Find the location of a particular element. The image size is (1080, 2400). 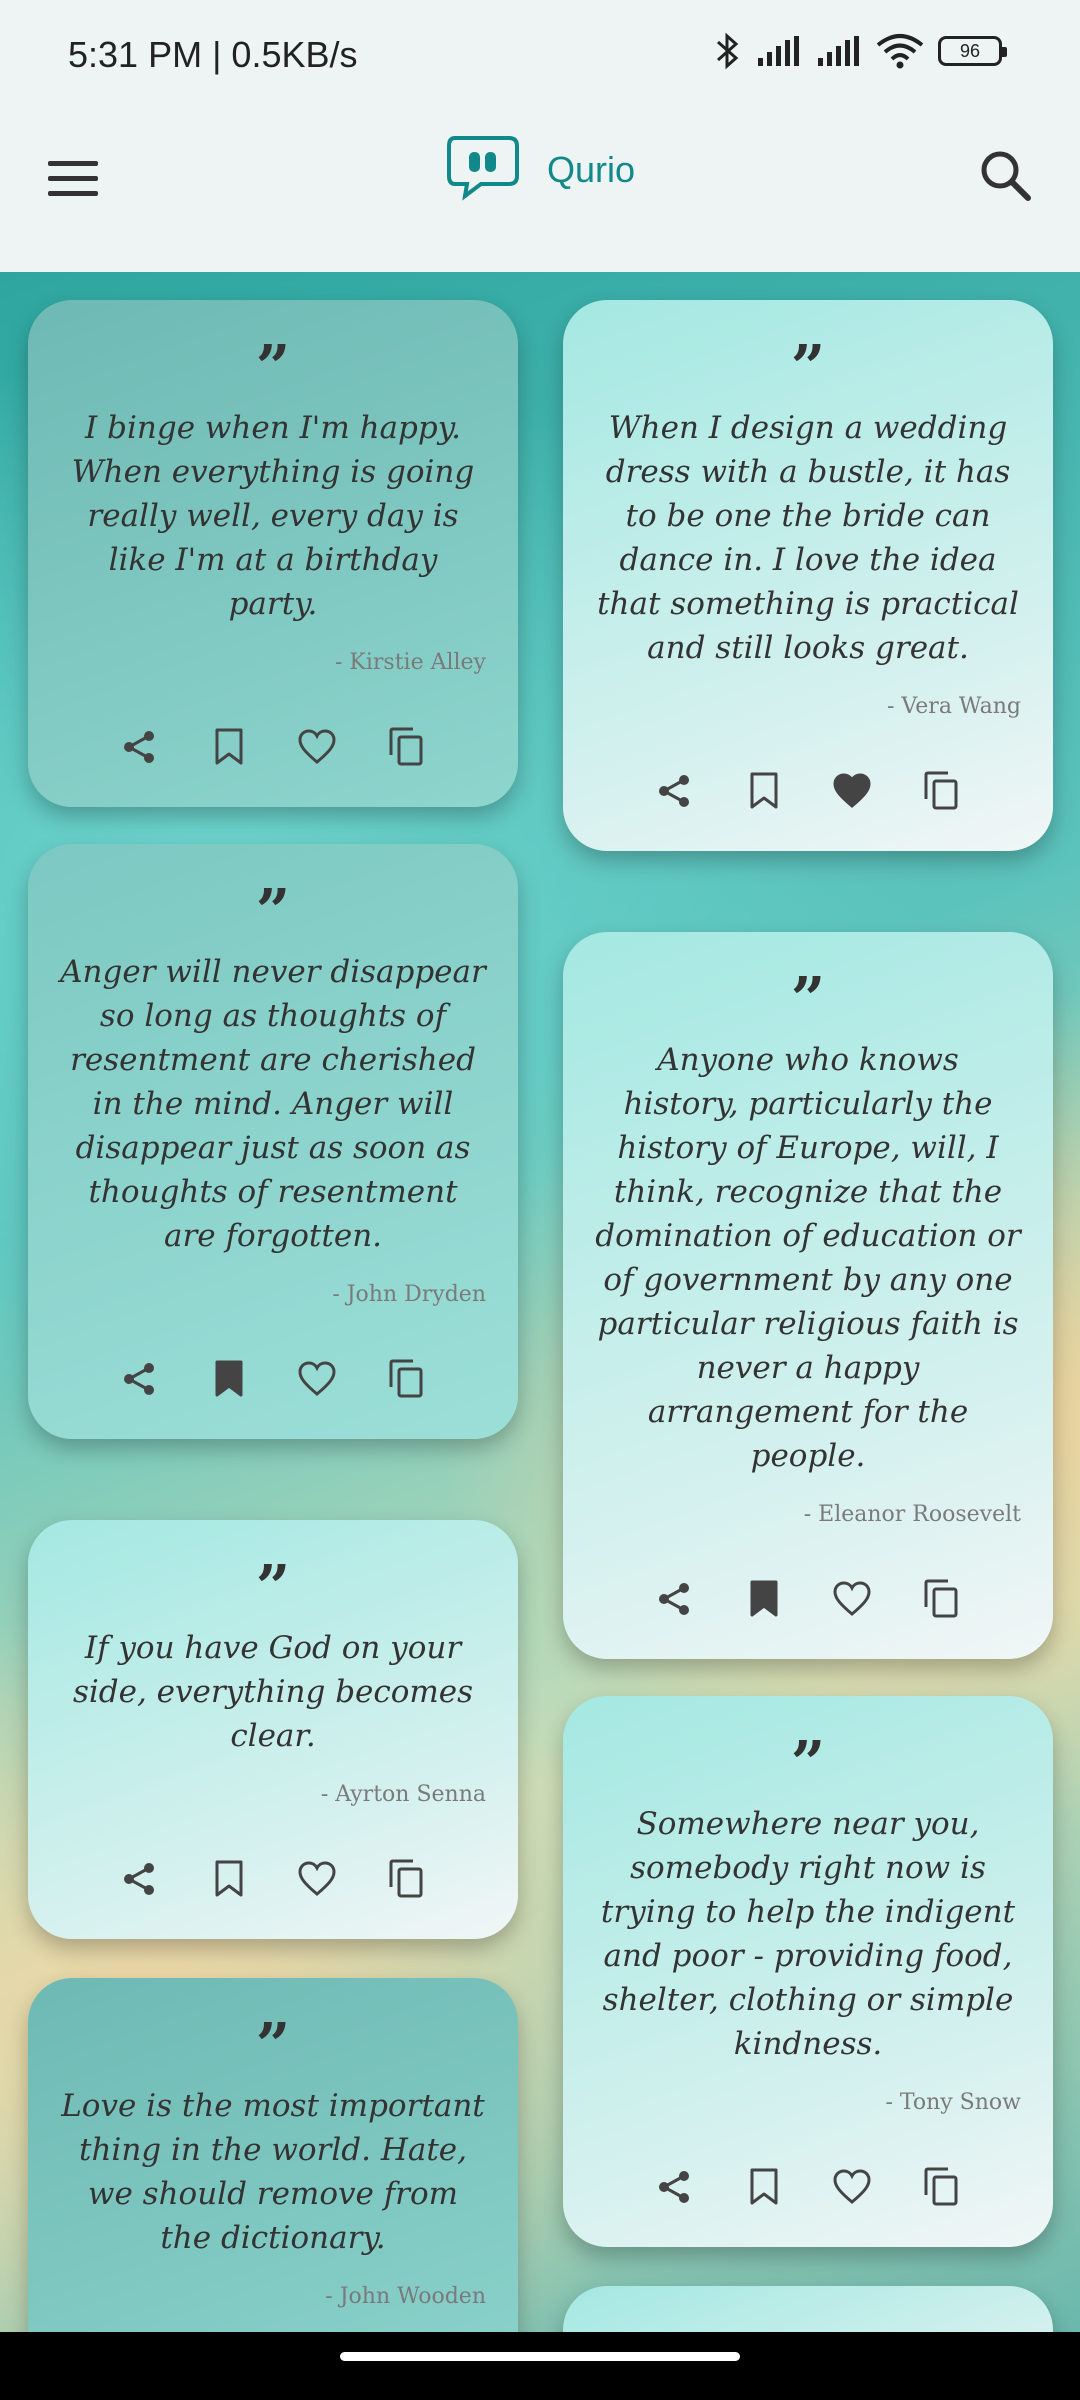

app-logo-icon is located at coordinates (485, 170).